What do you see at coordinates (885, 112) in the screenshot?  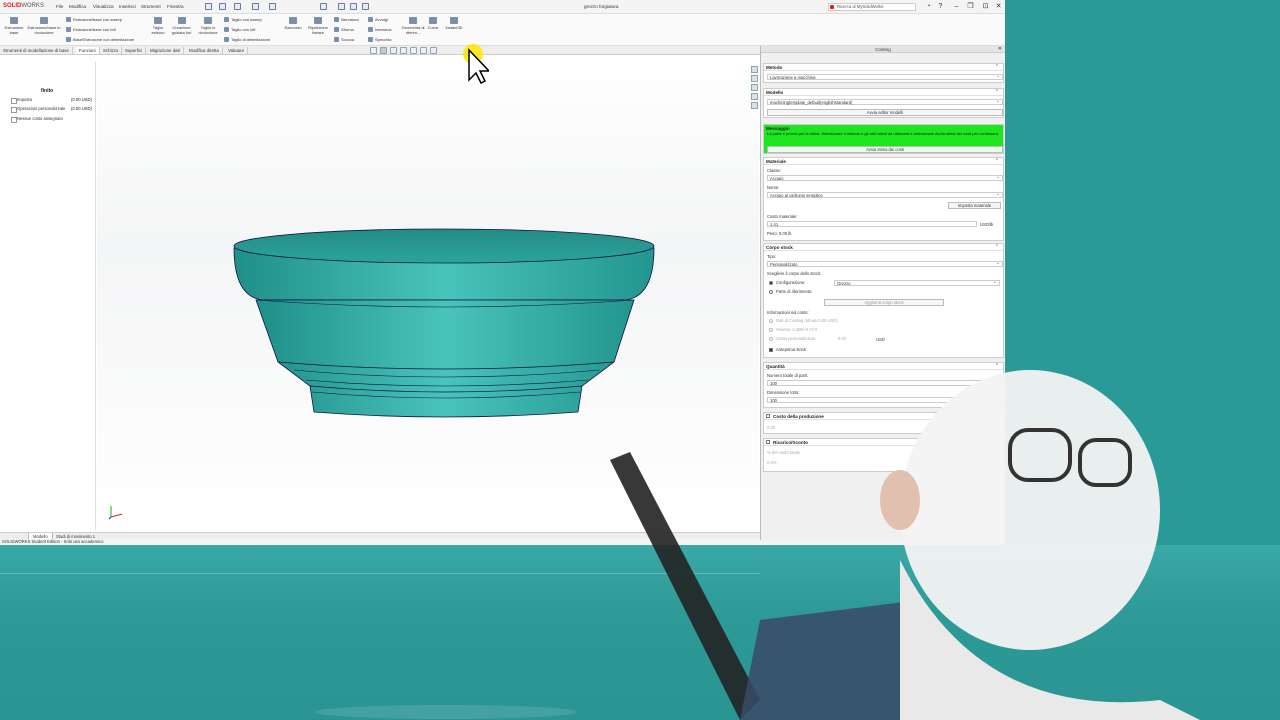 I see `launch-template-editor-button: Avvia editor modelli` at bounding box center [885, 112].